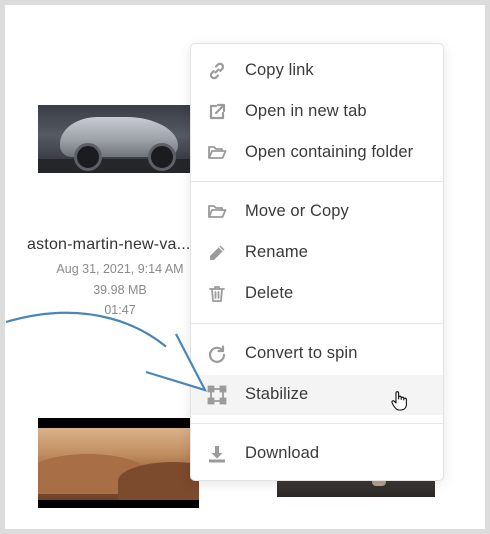  Describe the element at coordinates (329, 152) in the screenshot. I see `menu-item-label: Open containing folder` at that location.